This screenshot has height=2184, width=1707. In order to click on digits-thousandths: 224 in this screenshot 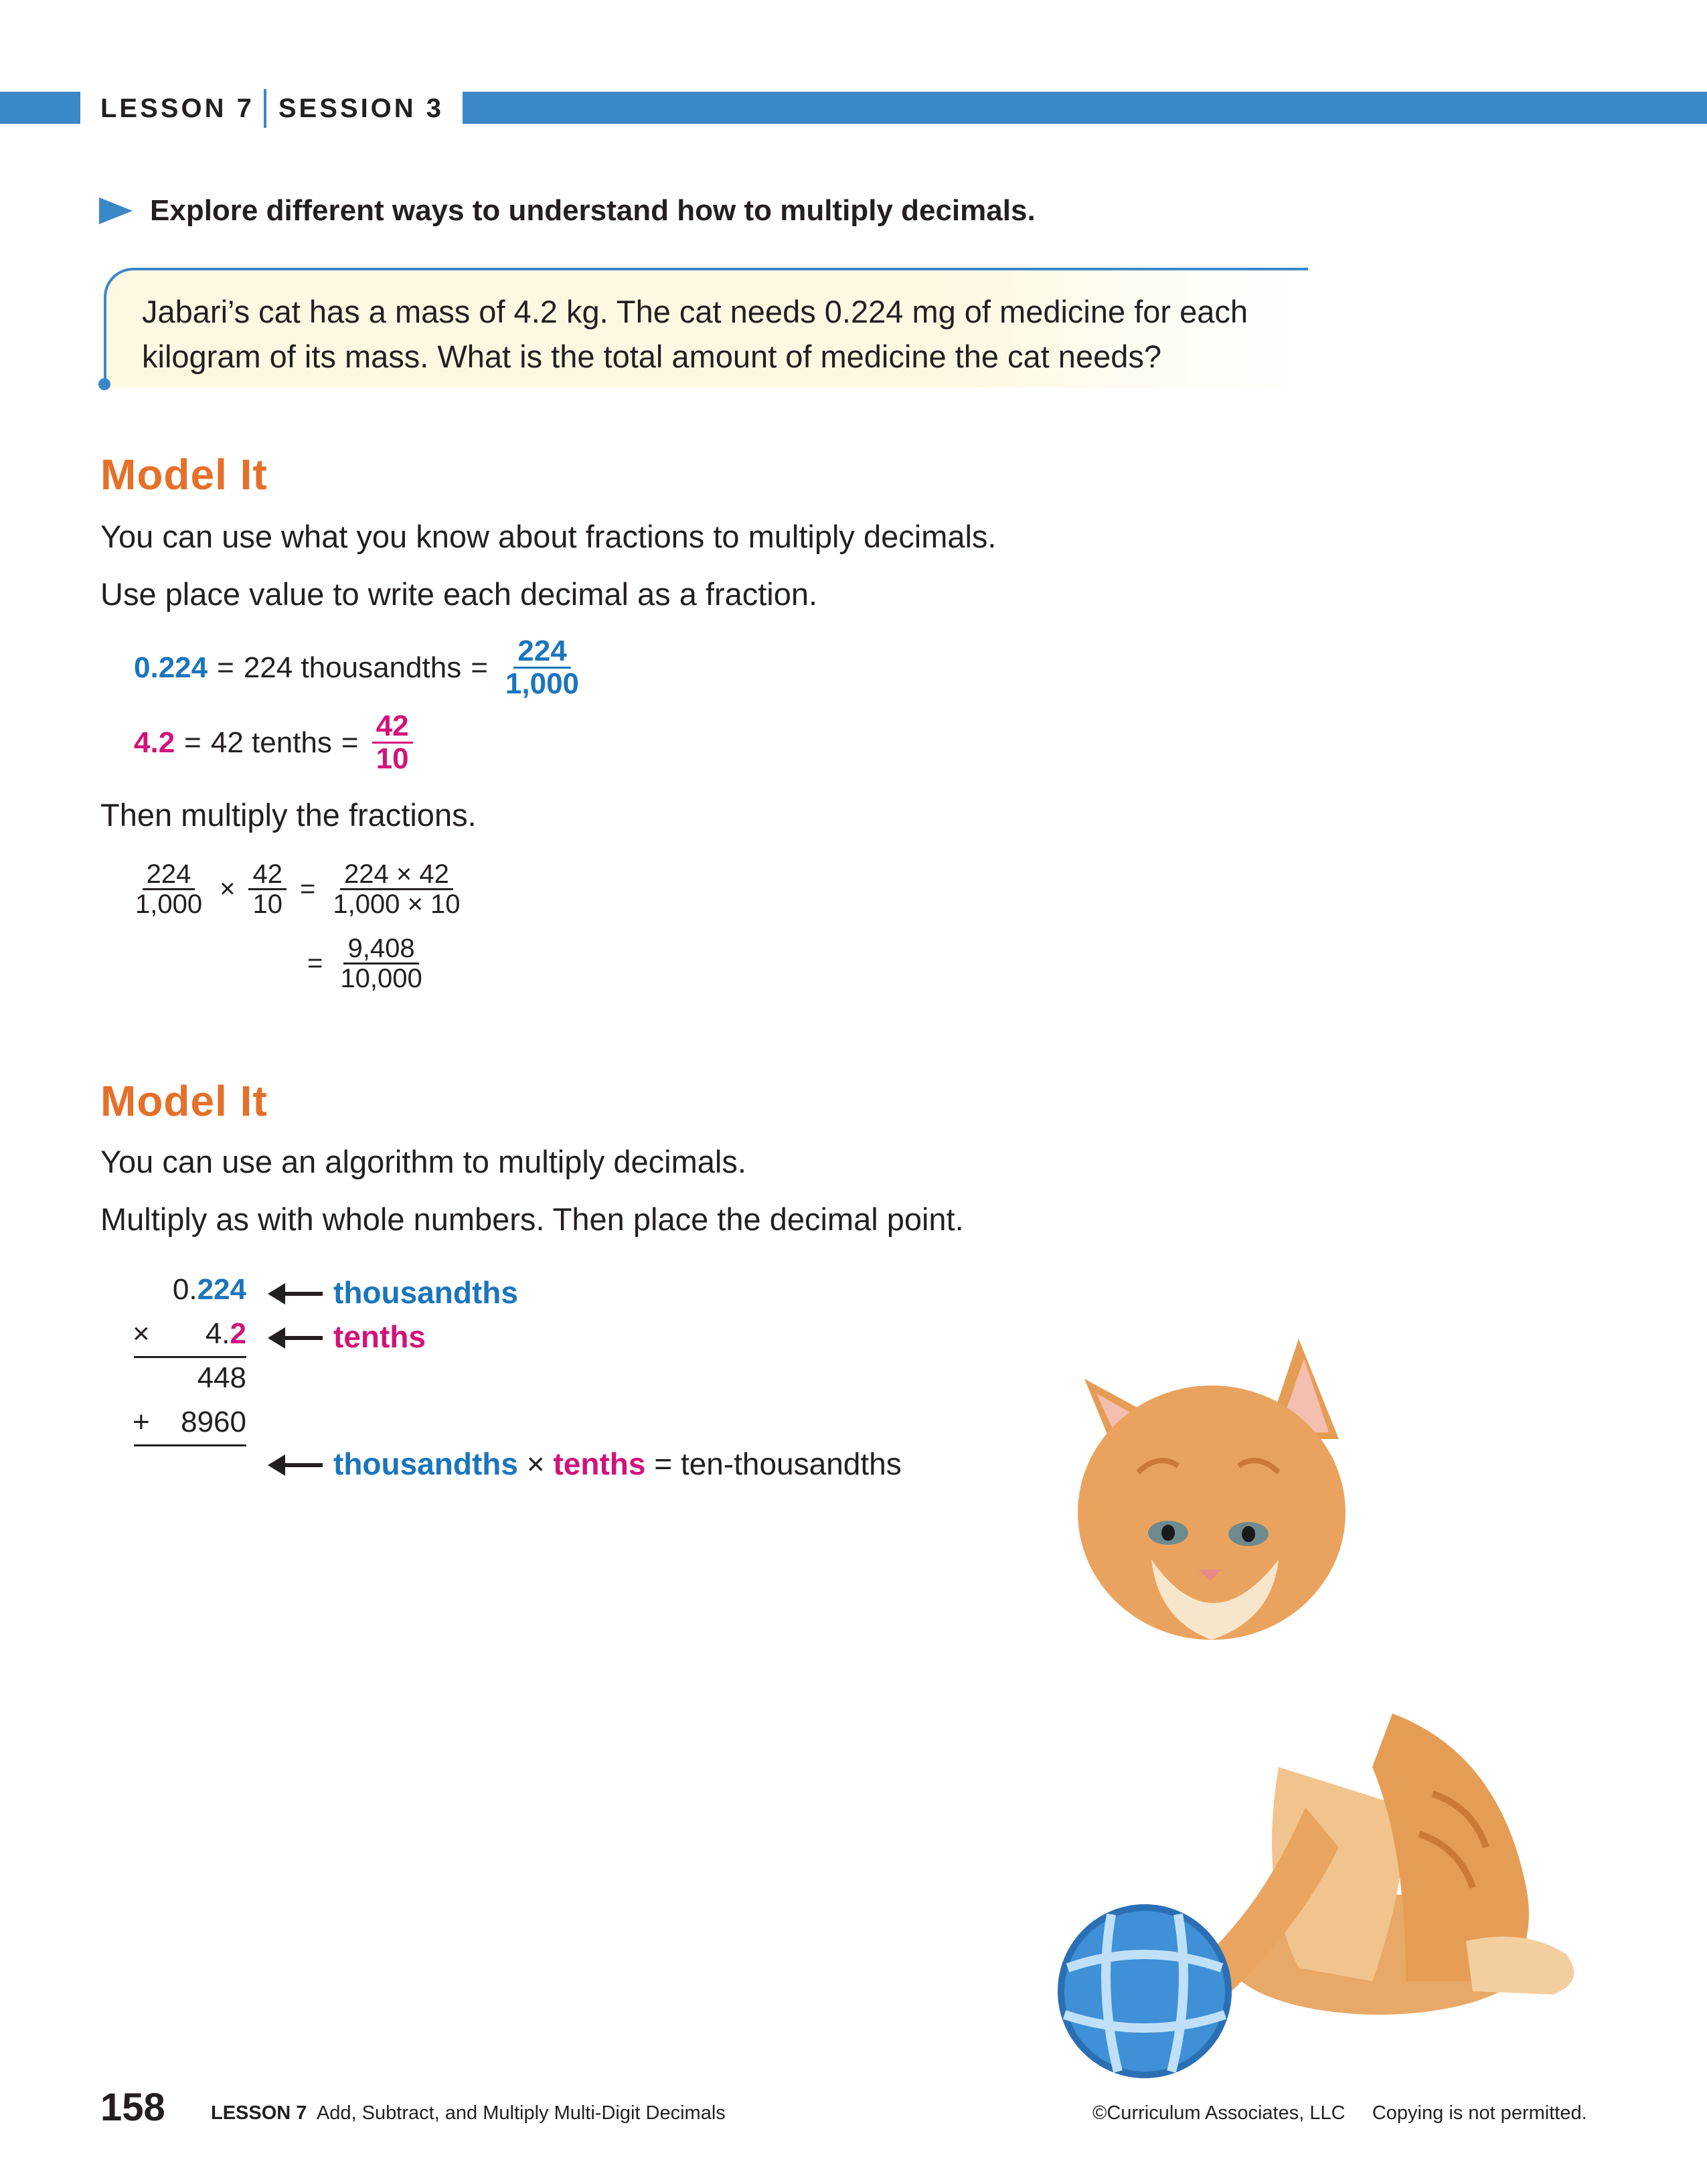, I will do `click(222, 1289)`.